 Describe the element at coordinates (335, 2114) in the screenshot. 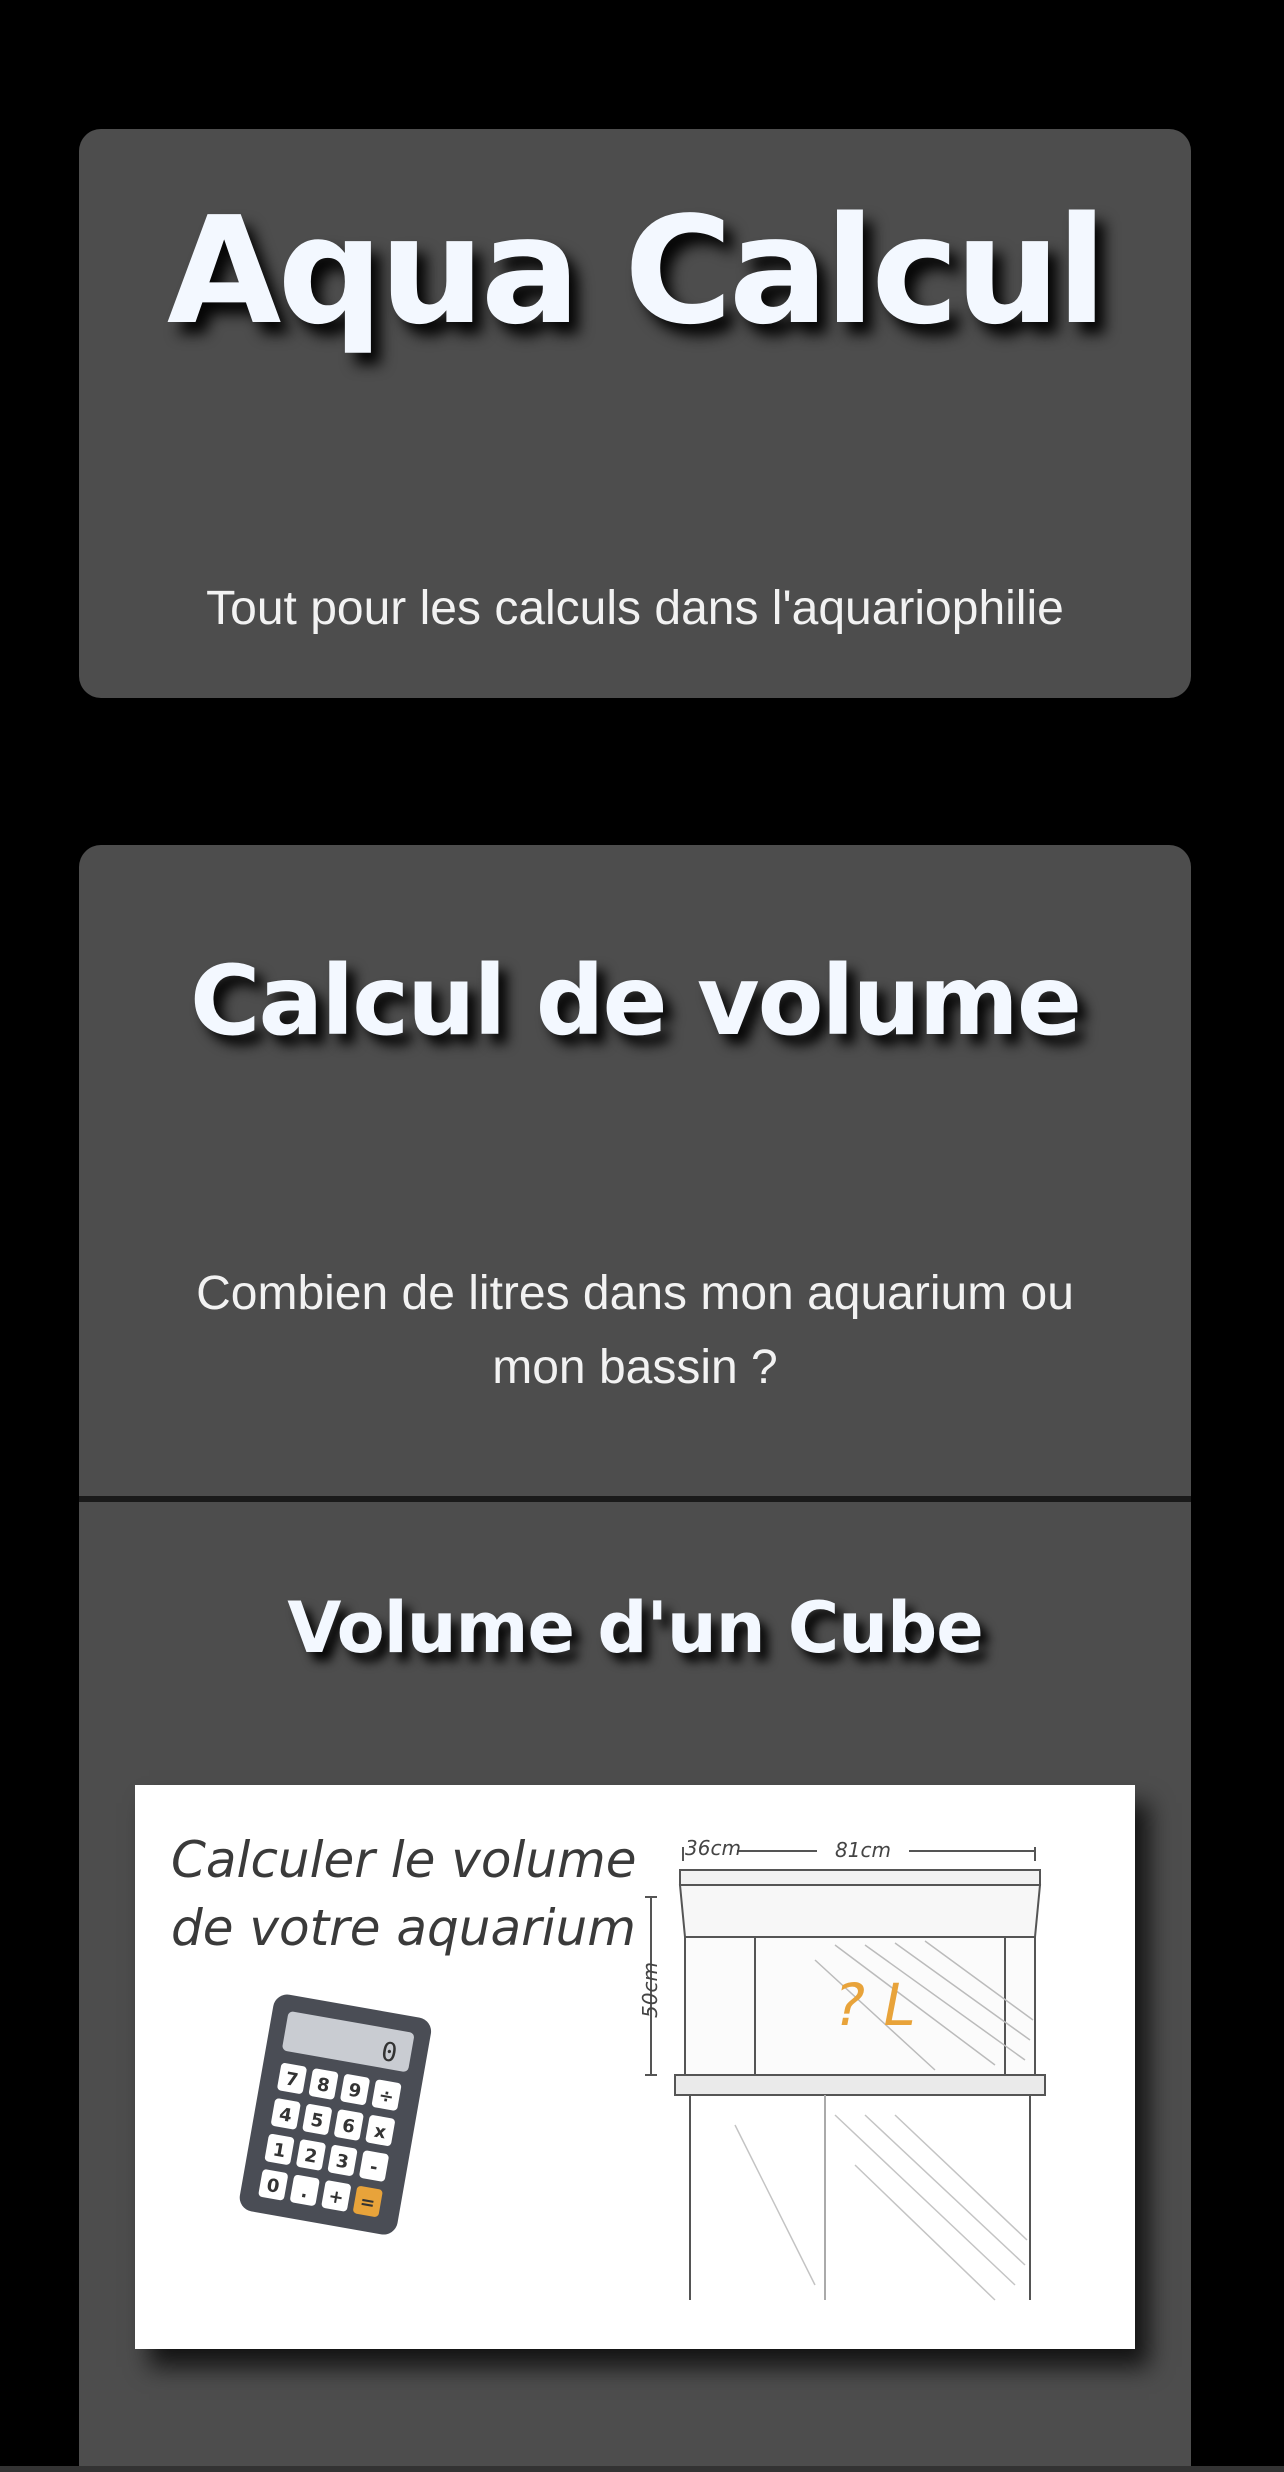

I see `calculator-icon: 0 7 8 9 ÷4 5 6 x1 2 3 -0. + =` at that location.